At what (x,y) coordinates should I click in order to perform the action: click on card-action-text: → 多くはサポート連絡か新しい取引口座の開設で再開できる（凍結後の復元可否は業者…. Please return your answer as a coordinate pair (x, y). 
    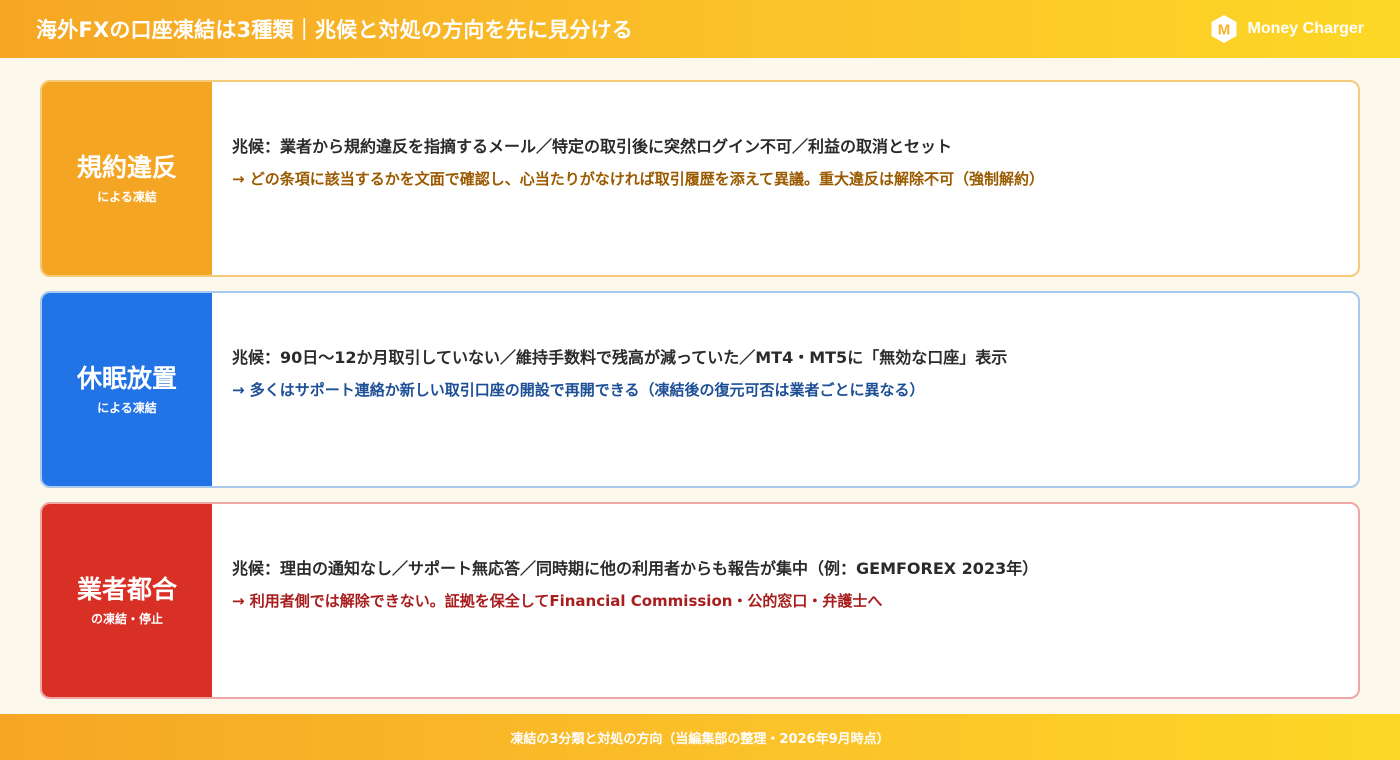
    Looking at the image, I should click on (578, 389).